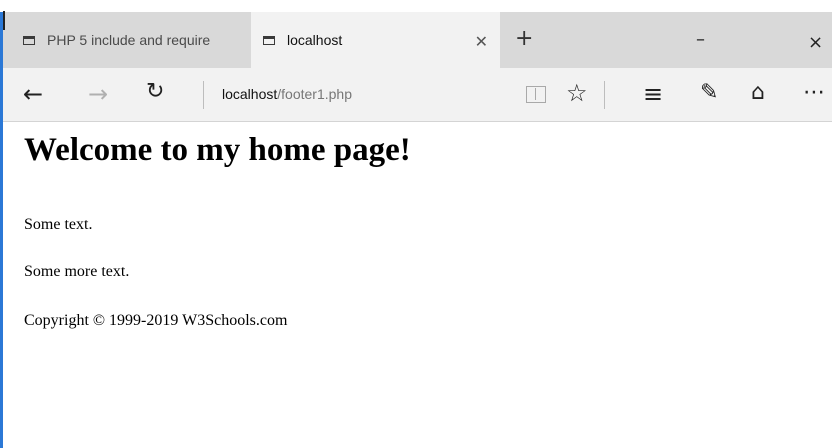 The image size is (832, 448). What do you see at coordinates (315, 40) in the screenshot?
I see `tab-title: localhost` at bounding box center [315, 40].